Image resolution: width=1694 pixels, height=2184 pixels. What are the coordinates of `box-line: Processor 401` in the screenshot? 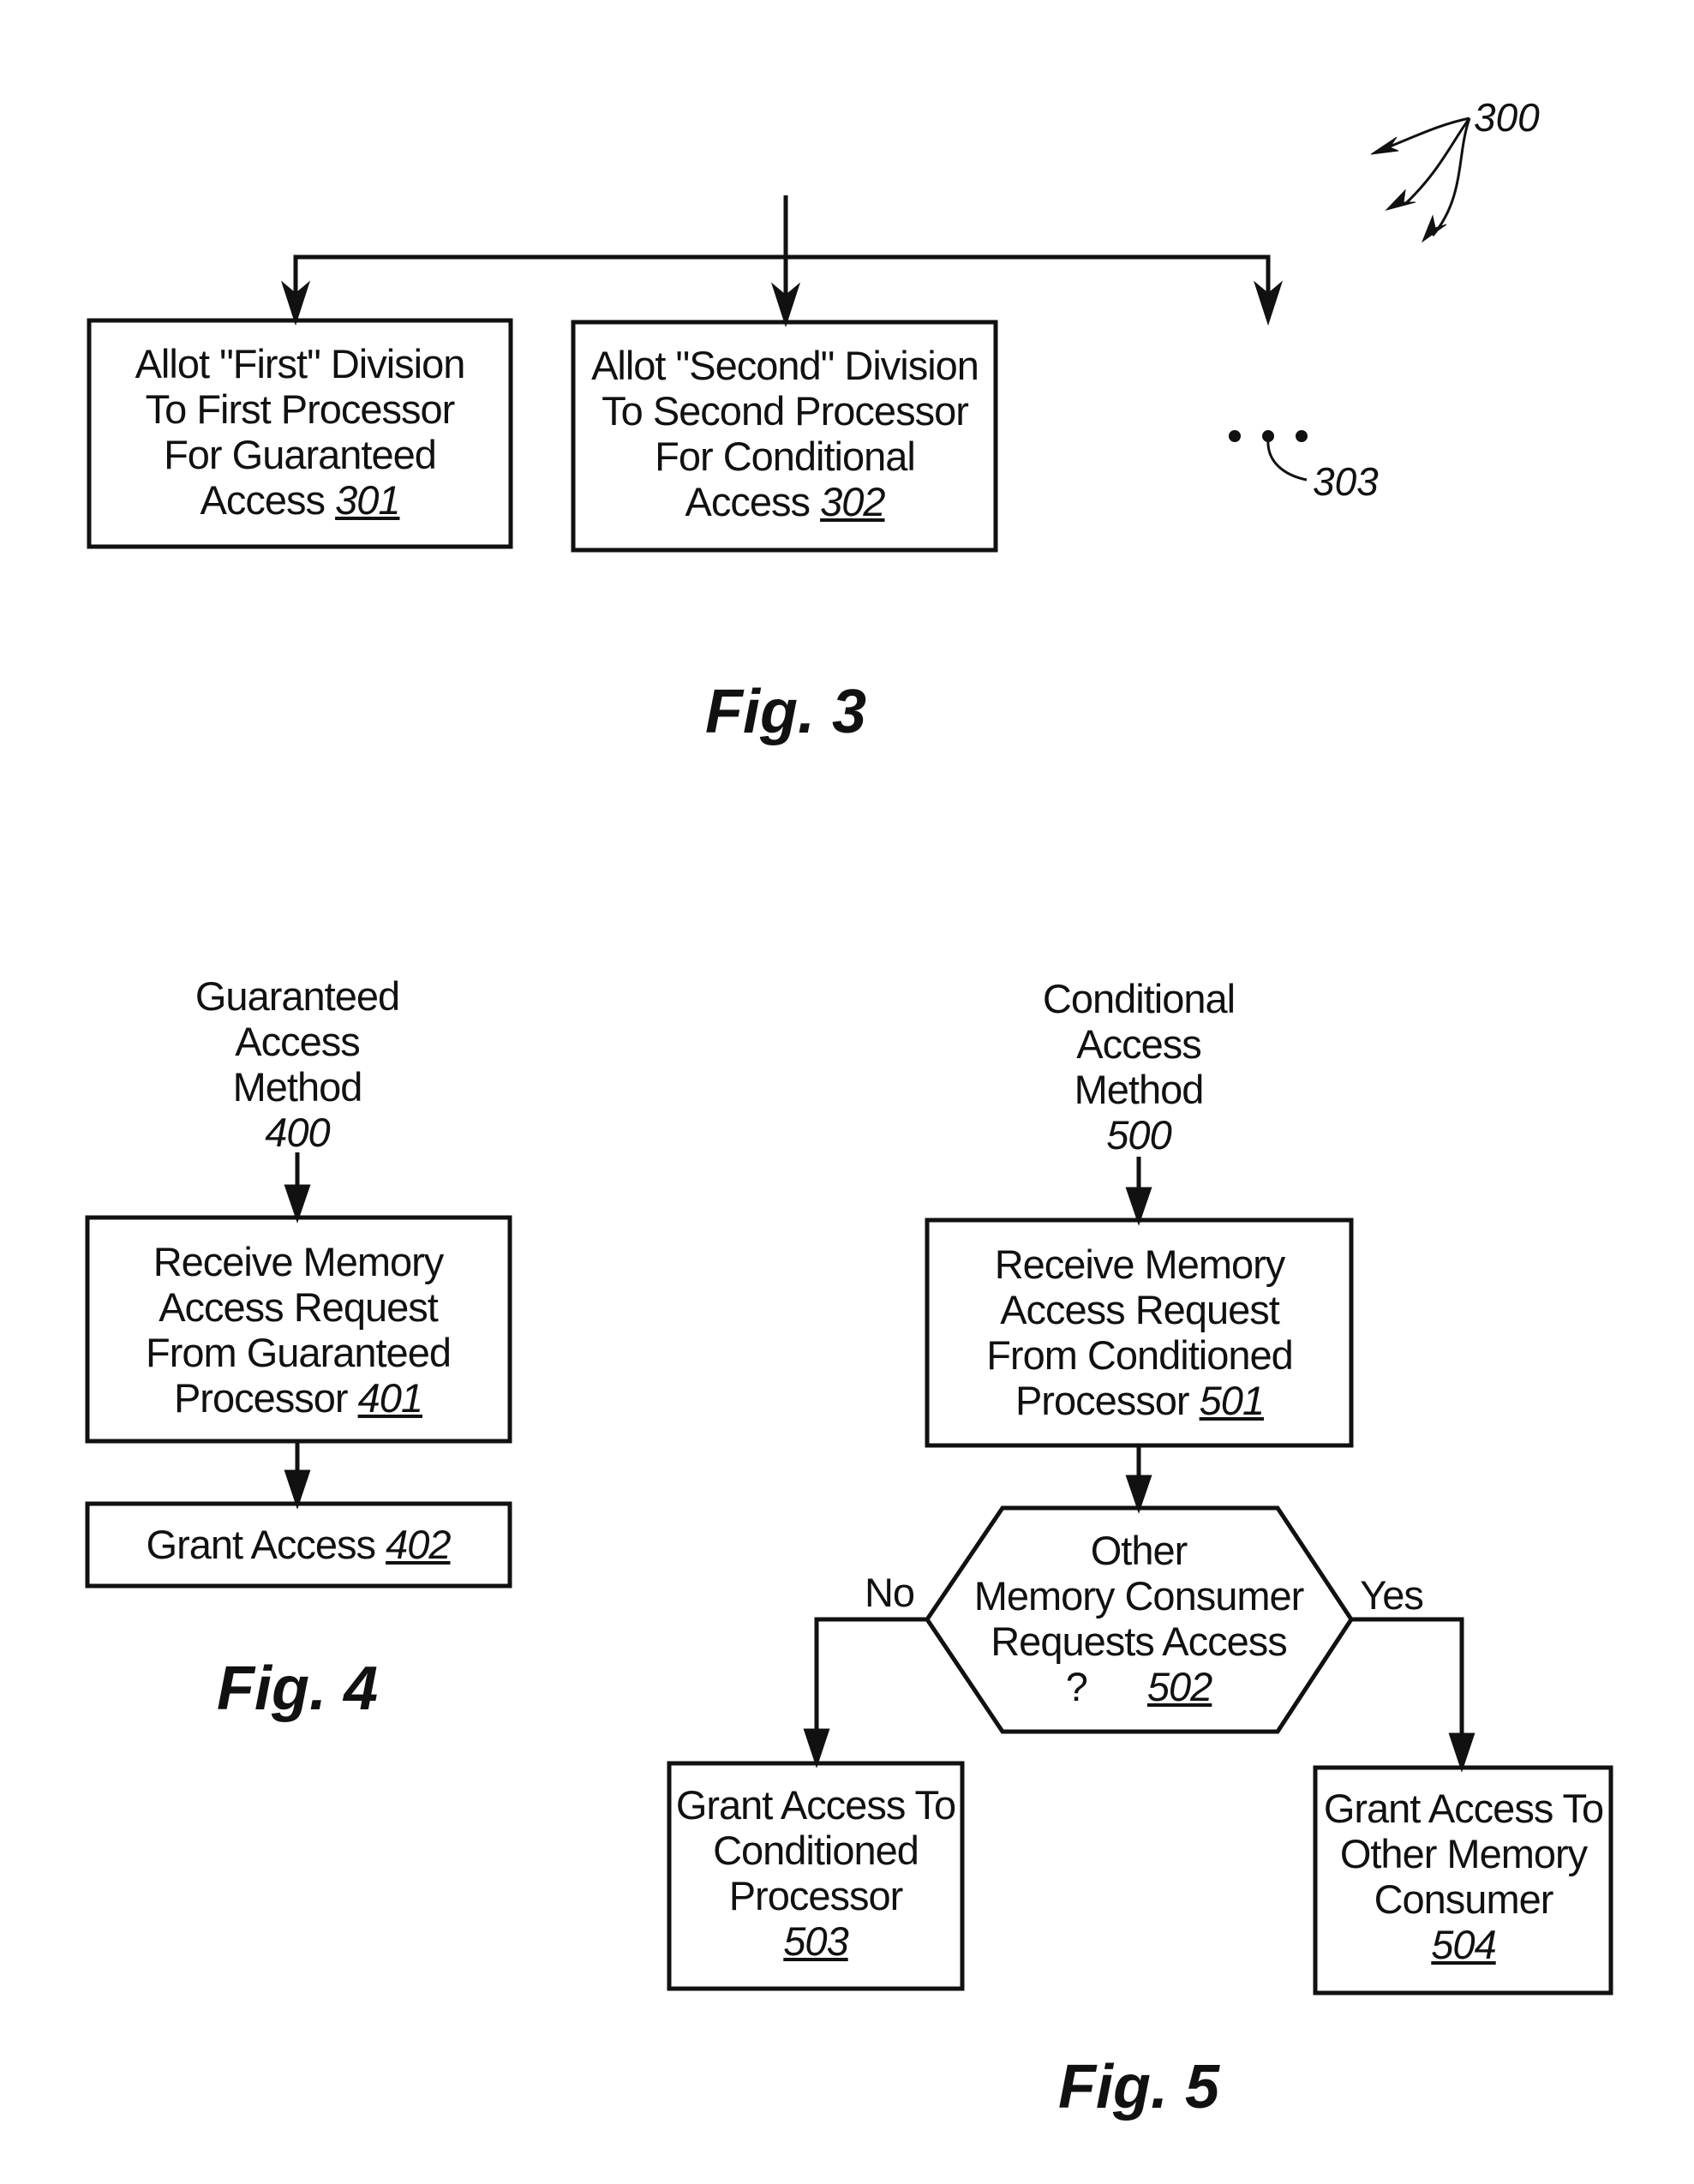 It's located at (298, 1398).